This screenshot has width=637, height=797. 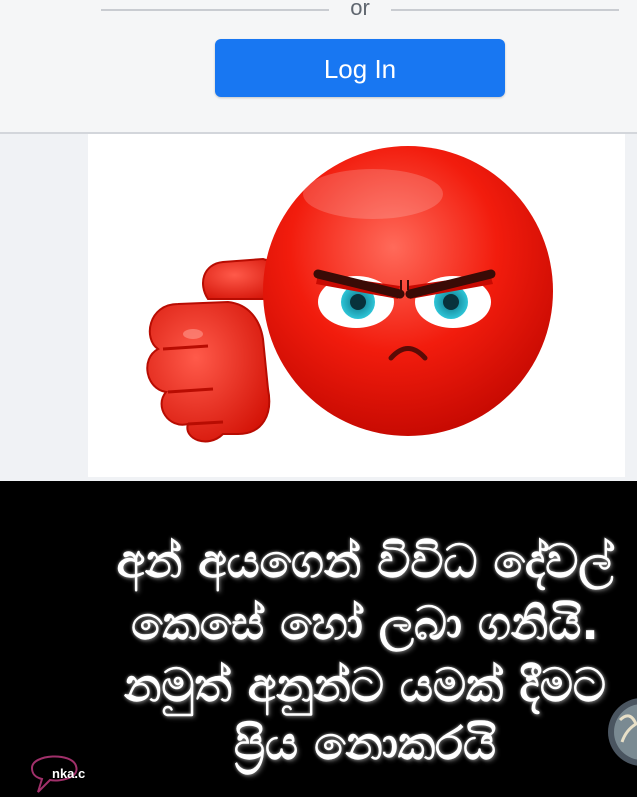 What do you see at coordinates (365, 623) in the screenshot?
I see `quote-line: කෙසේ හෝ ලබා ගනියි.` at bounding box center [365, 623].